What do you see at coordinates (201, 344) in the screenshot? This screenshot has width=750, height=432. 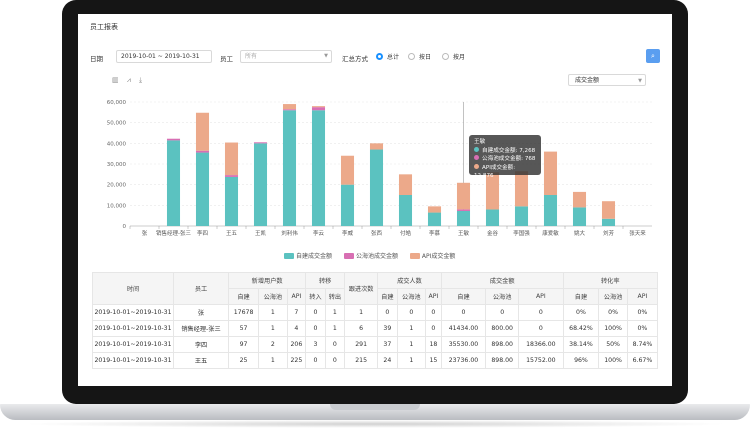 I see `table-cell: 李四` at bounding box center [201, 344].